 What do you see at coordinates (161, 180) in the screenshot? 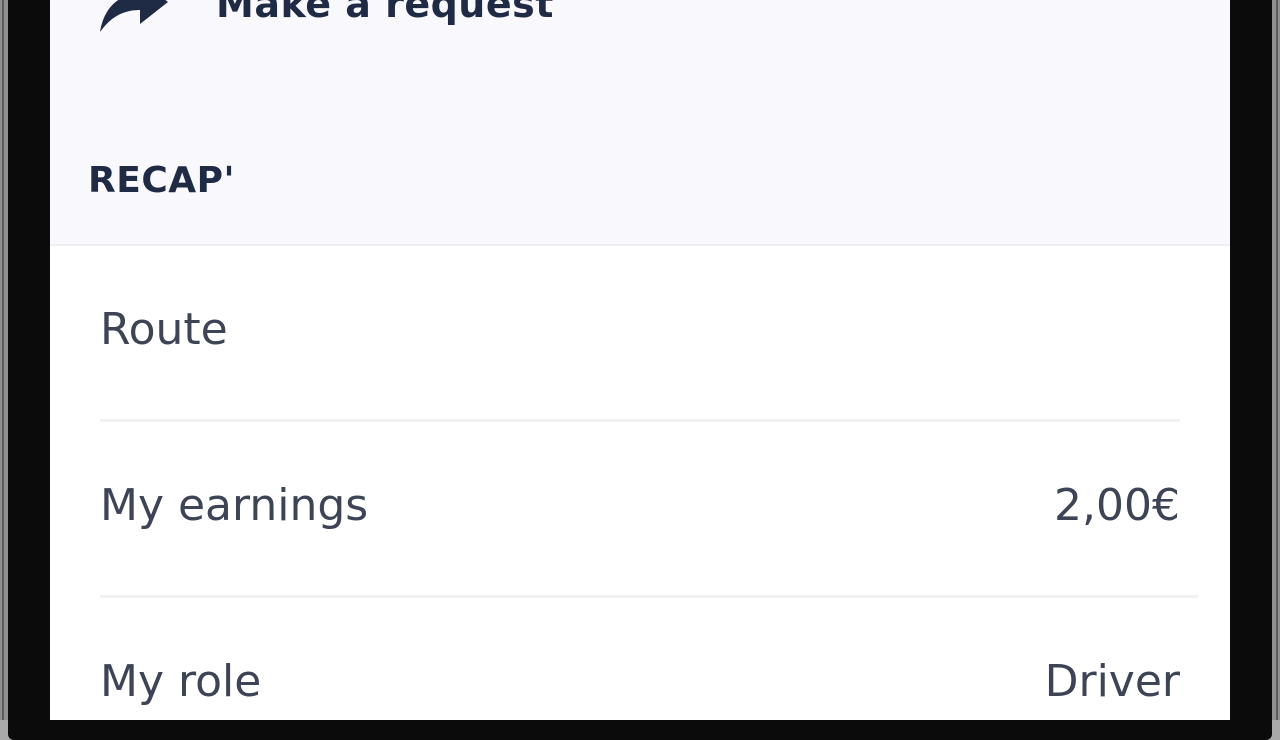
I see `recap-section-title: RECAP'` at bounding box center [161, 180].